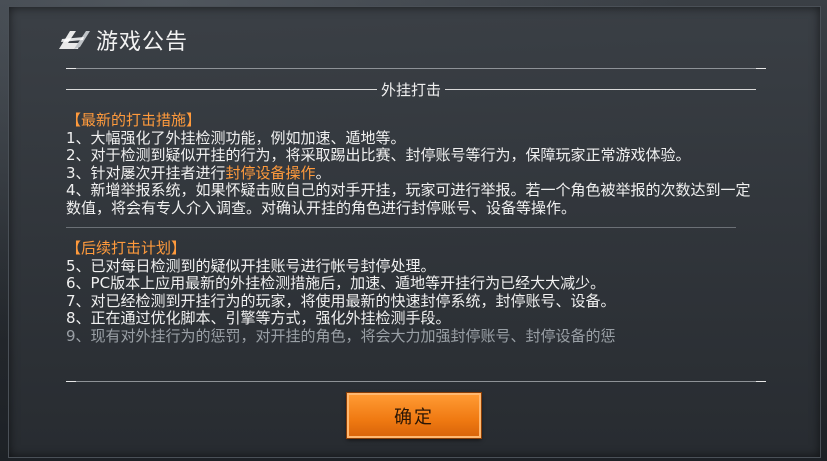 The width and height of the screenshot is (827, 461). What do you see at coordinates (146, 172) in the screenshot?
I see `list-item-text: 3、针对屡次开挂者进行` at bounding box center [146, 172].